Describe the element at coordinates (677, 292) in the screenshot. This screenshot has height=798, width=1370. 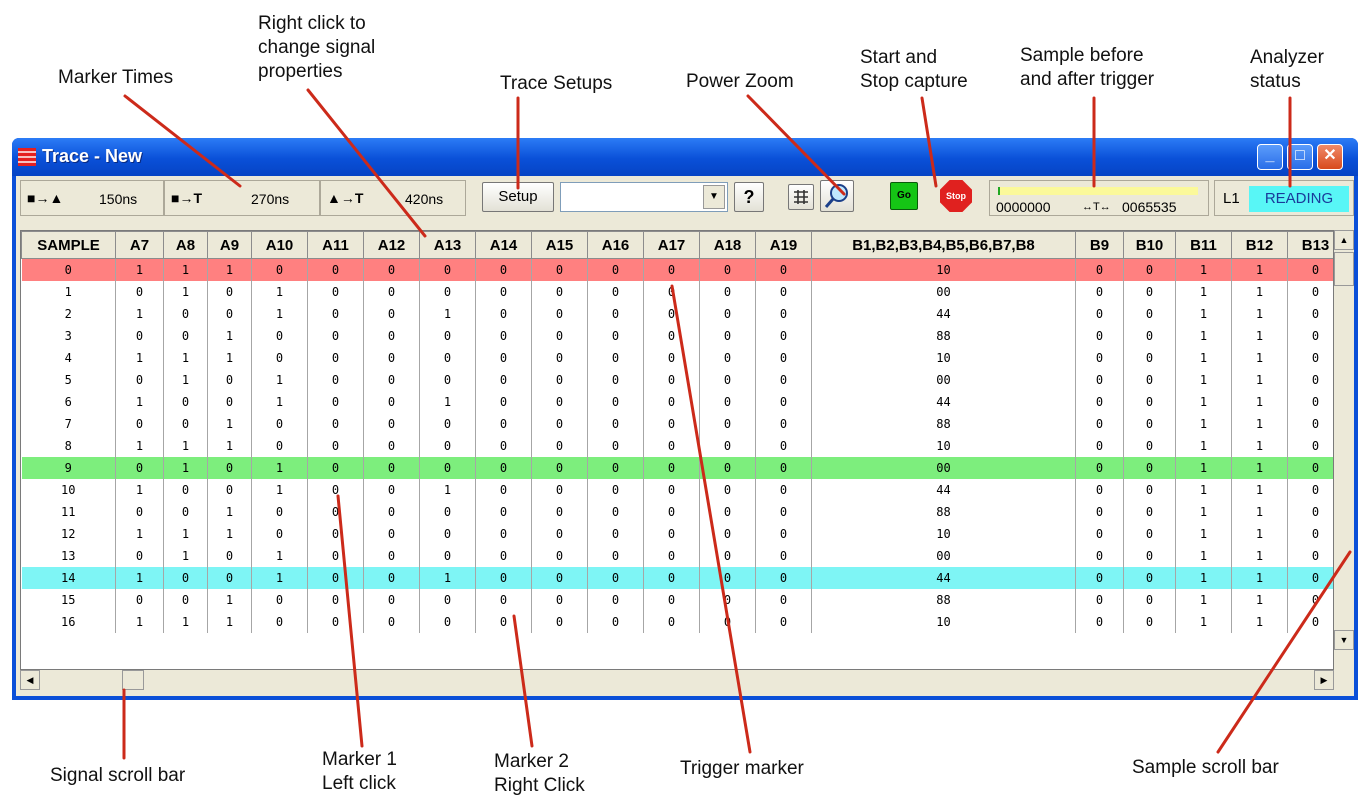
I see `table-row: 1 0 1 0 1 0 0 0 0 0 0 0 0 0 00 0 0 1 1 0` at that location.